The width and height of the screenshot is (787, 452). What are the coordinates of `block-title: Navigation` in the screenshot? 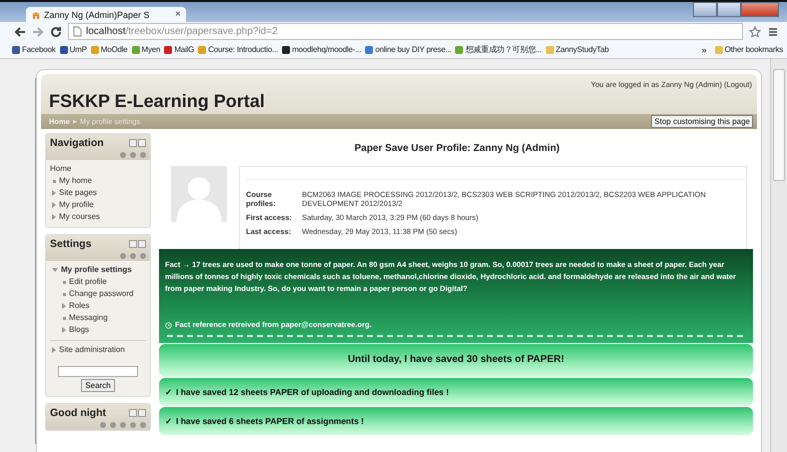 It's located at (77, 143).